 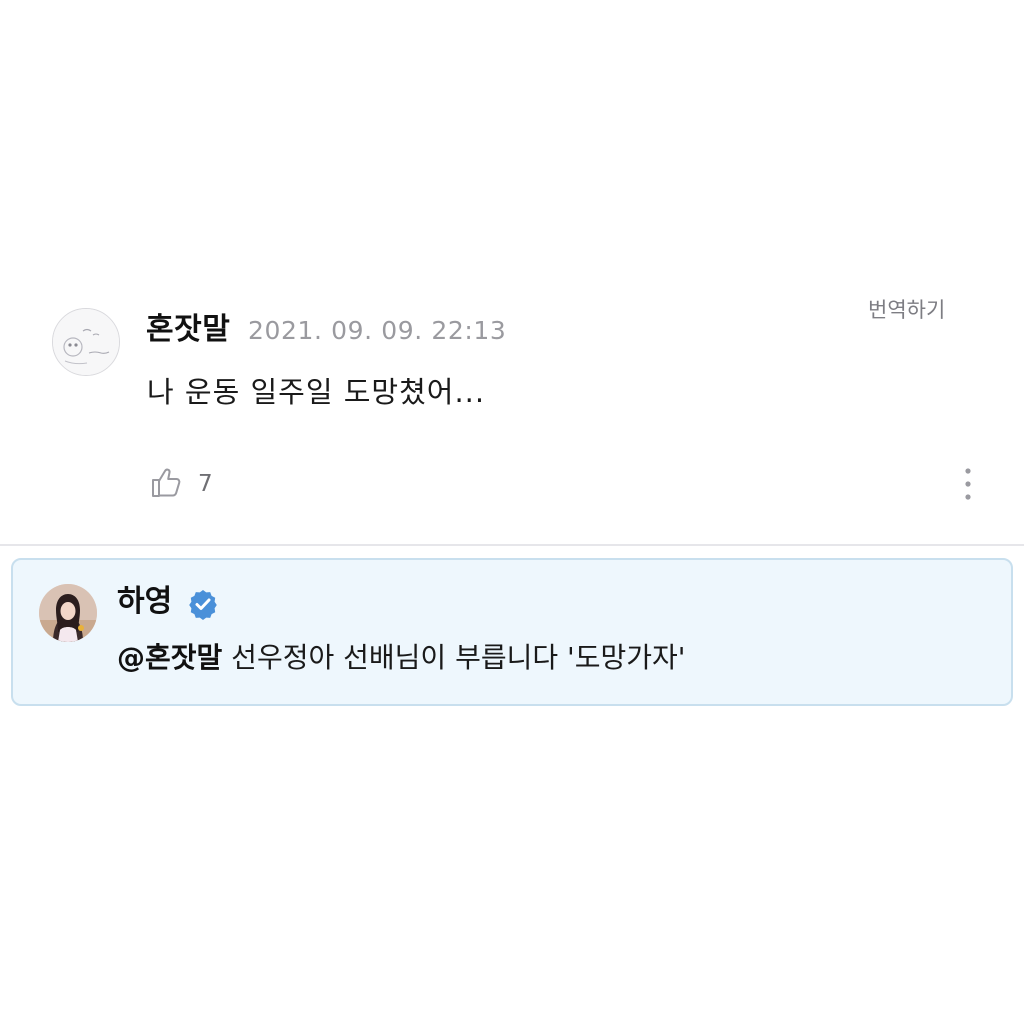 I want to click on like-count: 7, so click(x=205, y=484).